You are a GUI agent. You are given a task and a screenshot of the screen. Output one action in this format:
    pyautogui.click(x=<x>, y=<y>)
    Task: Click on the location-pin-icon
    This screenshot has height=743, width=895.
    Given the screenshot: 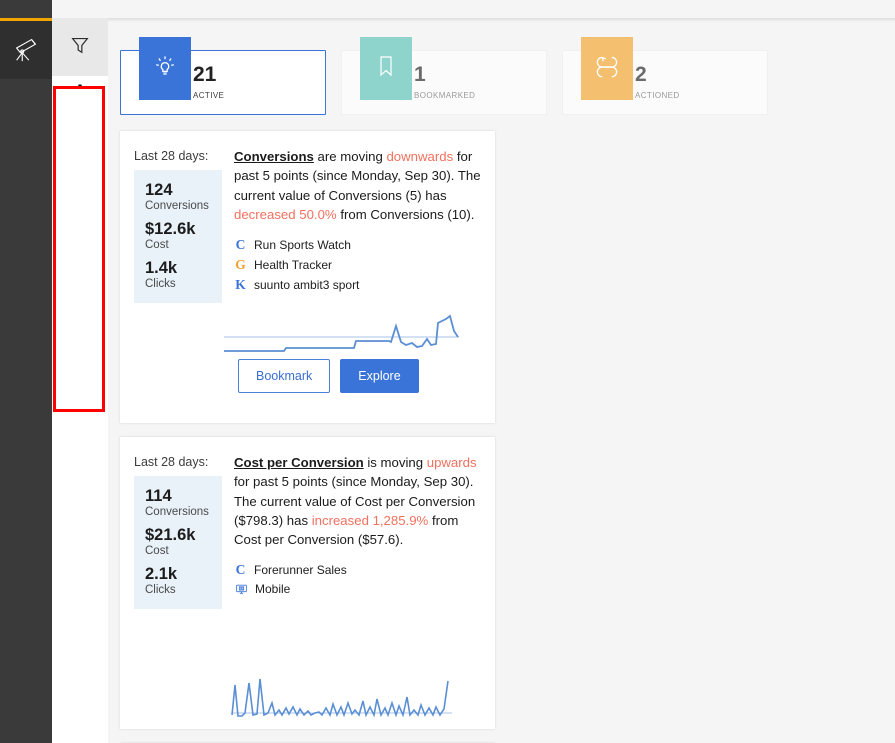 What is the action you would take?
    pyautogui.click(x=80, y=252)
    